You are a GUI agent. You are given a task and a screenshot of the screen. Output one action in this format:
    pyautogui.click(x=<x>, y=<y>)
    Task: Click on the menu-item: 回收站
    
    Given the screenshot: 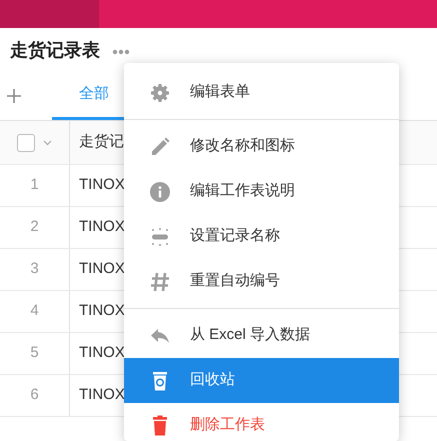 What is the action you would take?
    pyautogui.click(x=261, y=380)
    